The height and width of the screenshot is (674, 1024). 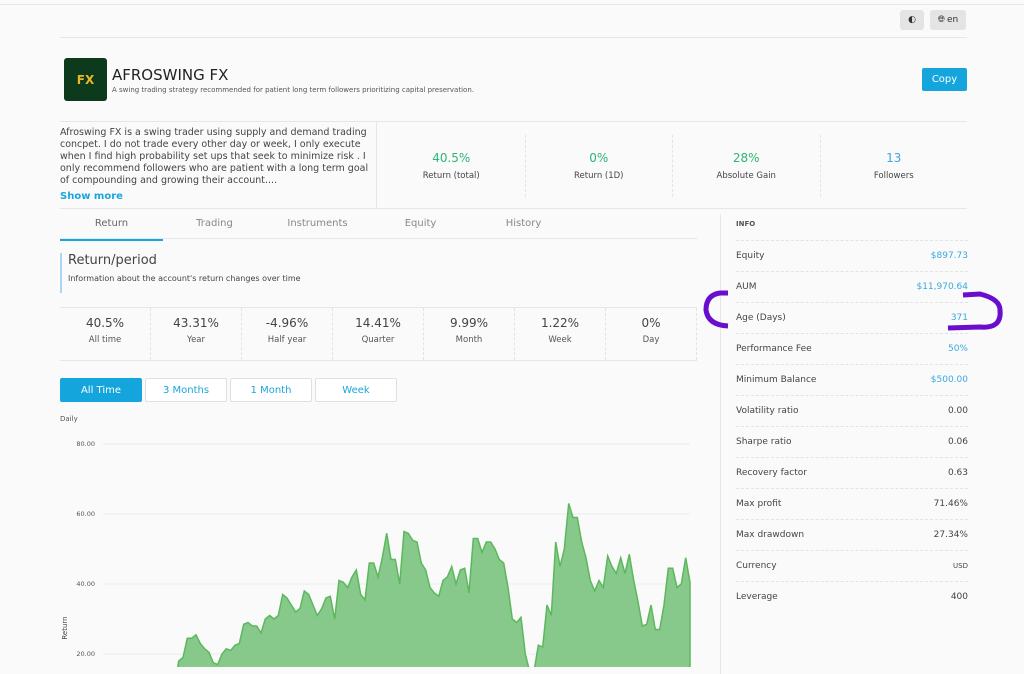 I want to click on info-label: Max drawdown, so click(x=770, y=535).